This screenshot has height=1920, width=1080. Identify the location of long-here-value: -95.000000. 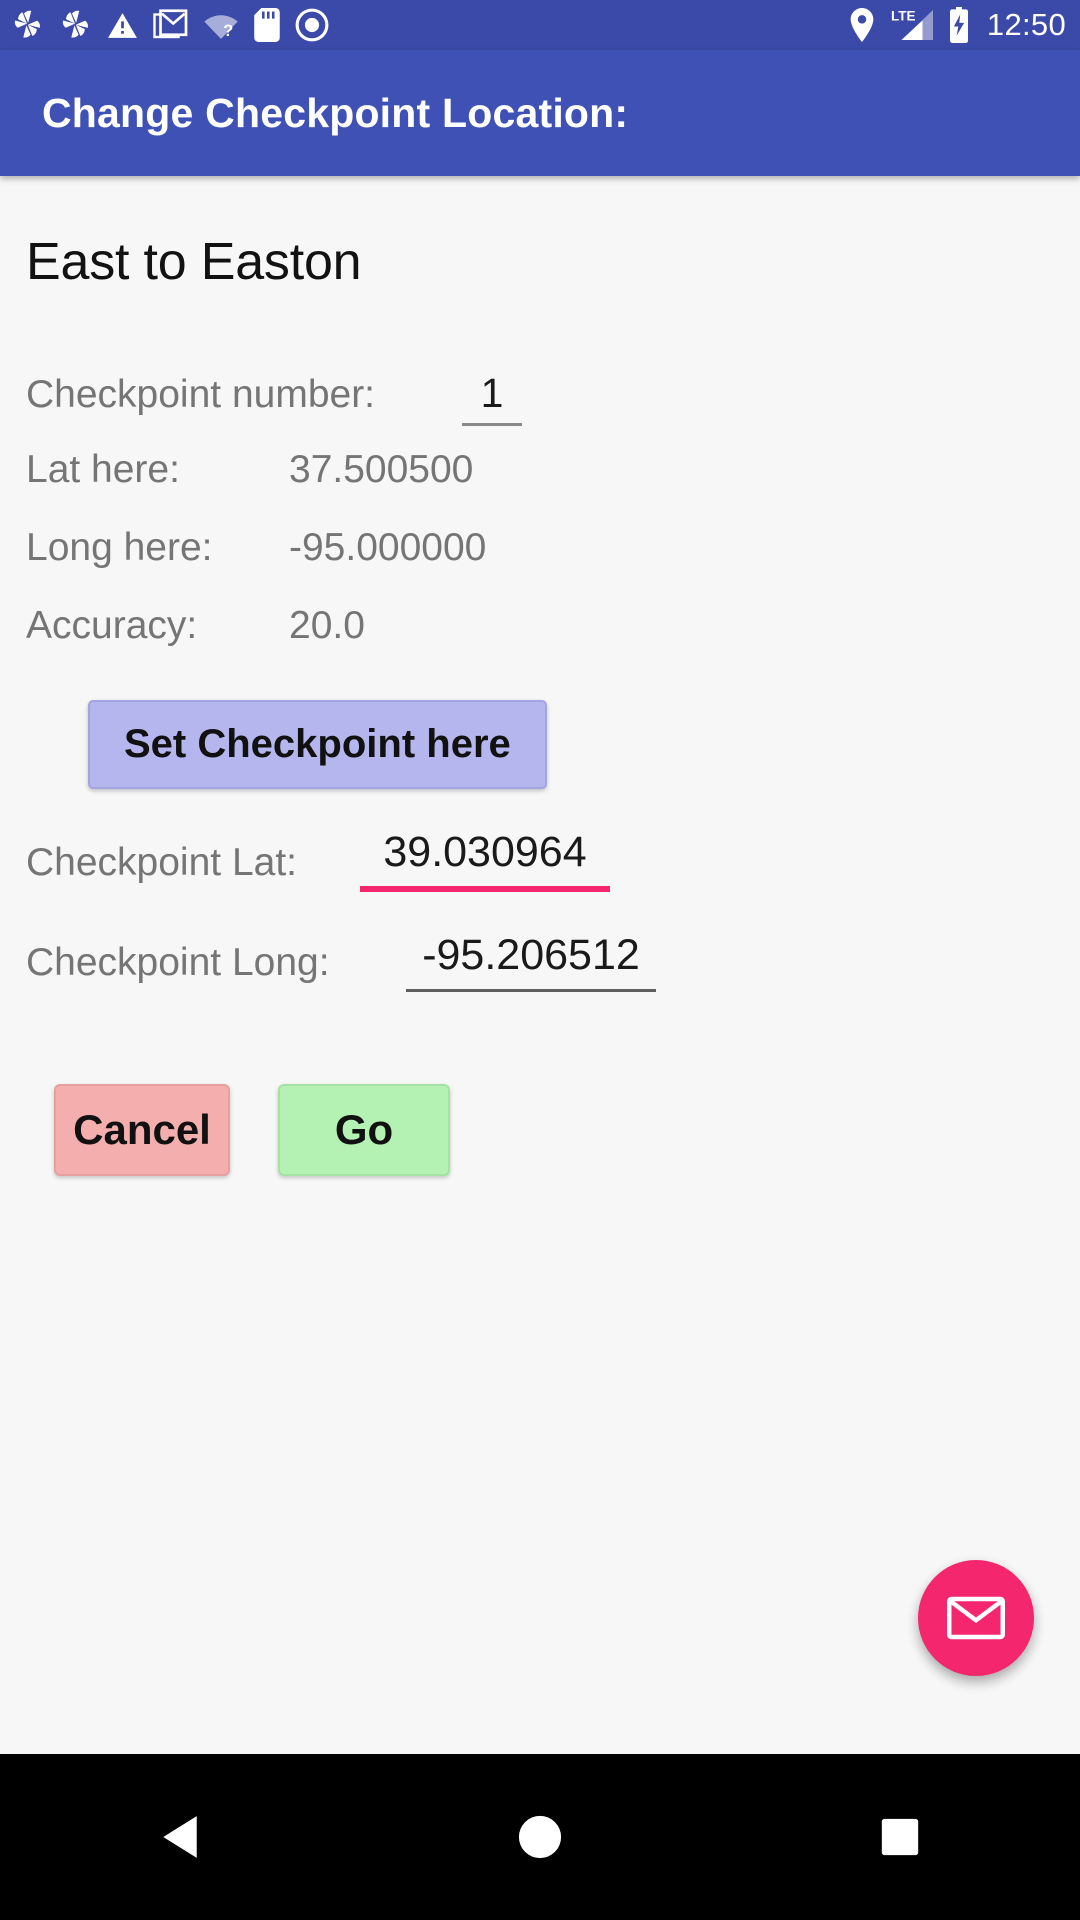
(388, 547).